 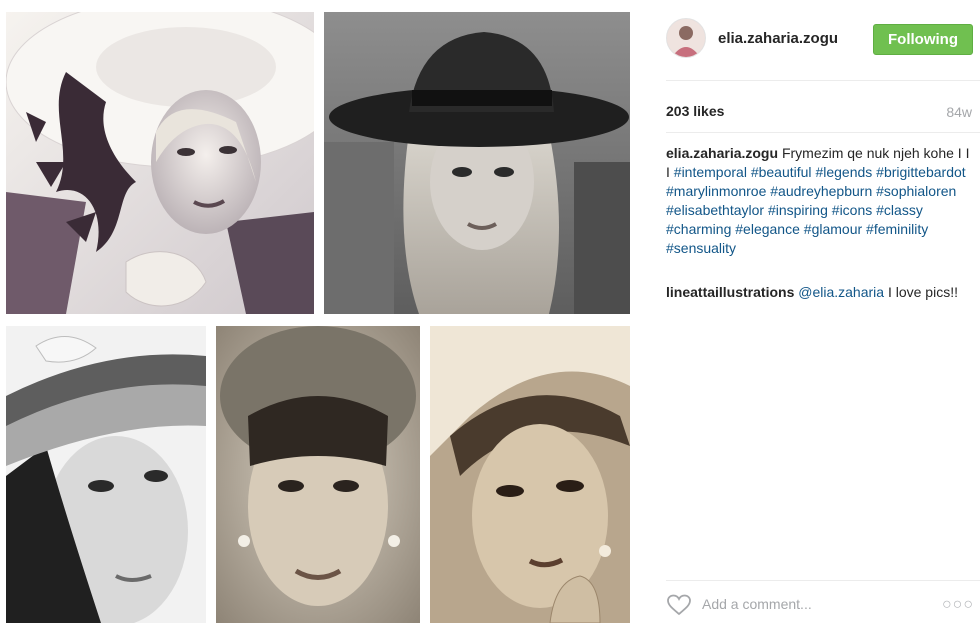 What do you see at coordinates (710, 172) in the screenshot?
I see `hashtag-link: #intemporal` at bounding box center [710, 172].